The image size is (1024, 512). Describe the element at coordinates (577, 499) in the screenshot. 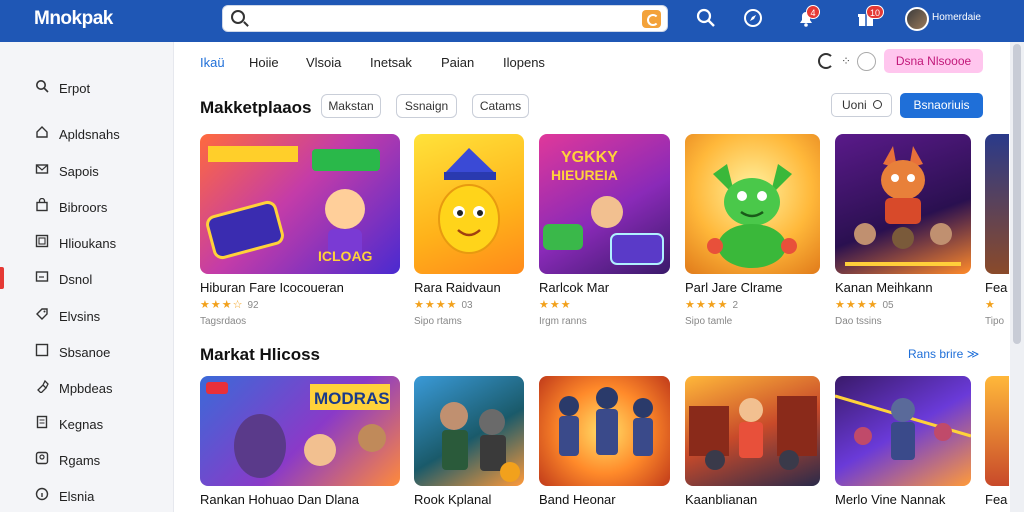

I see `game-title: Band Heonar` at that location.